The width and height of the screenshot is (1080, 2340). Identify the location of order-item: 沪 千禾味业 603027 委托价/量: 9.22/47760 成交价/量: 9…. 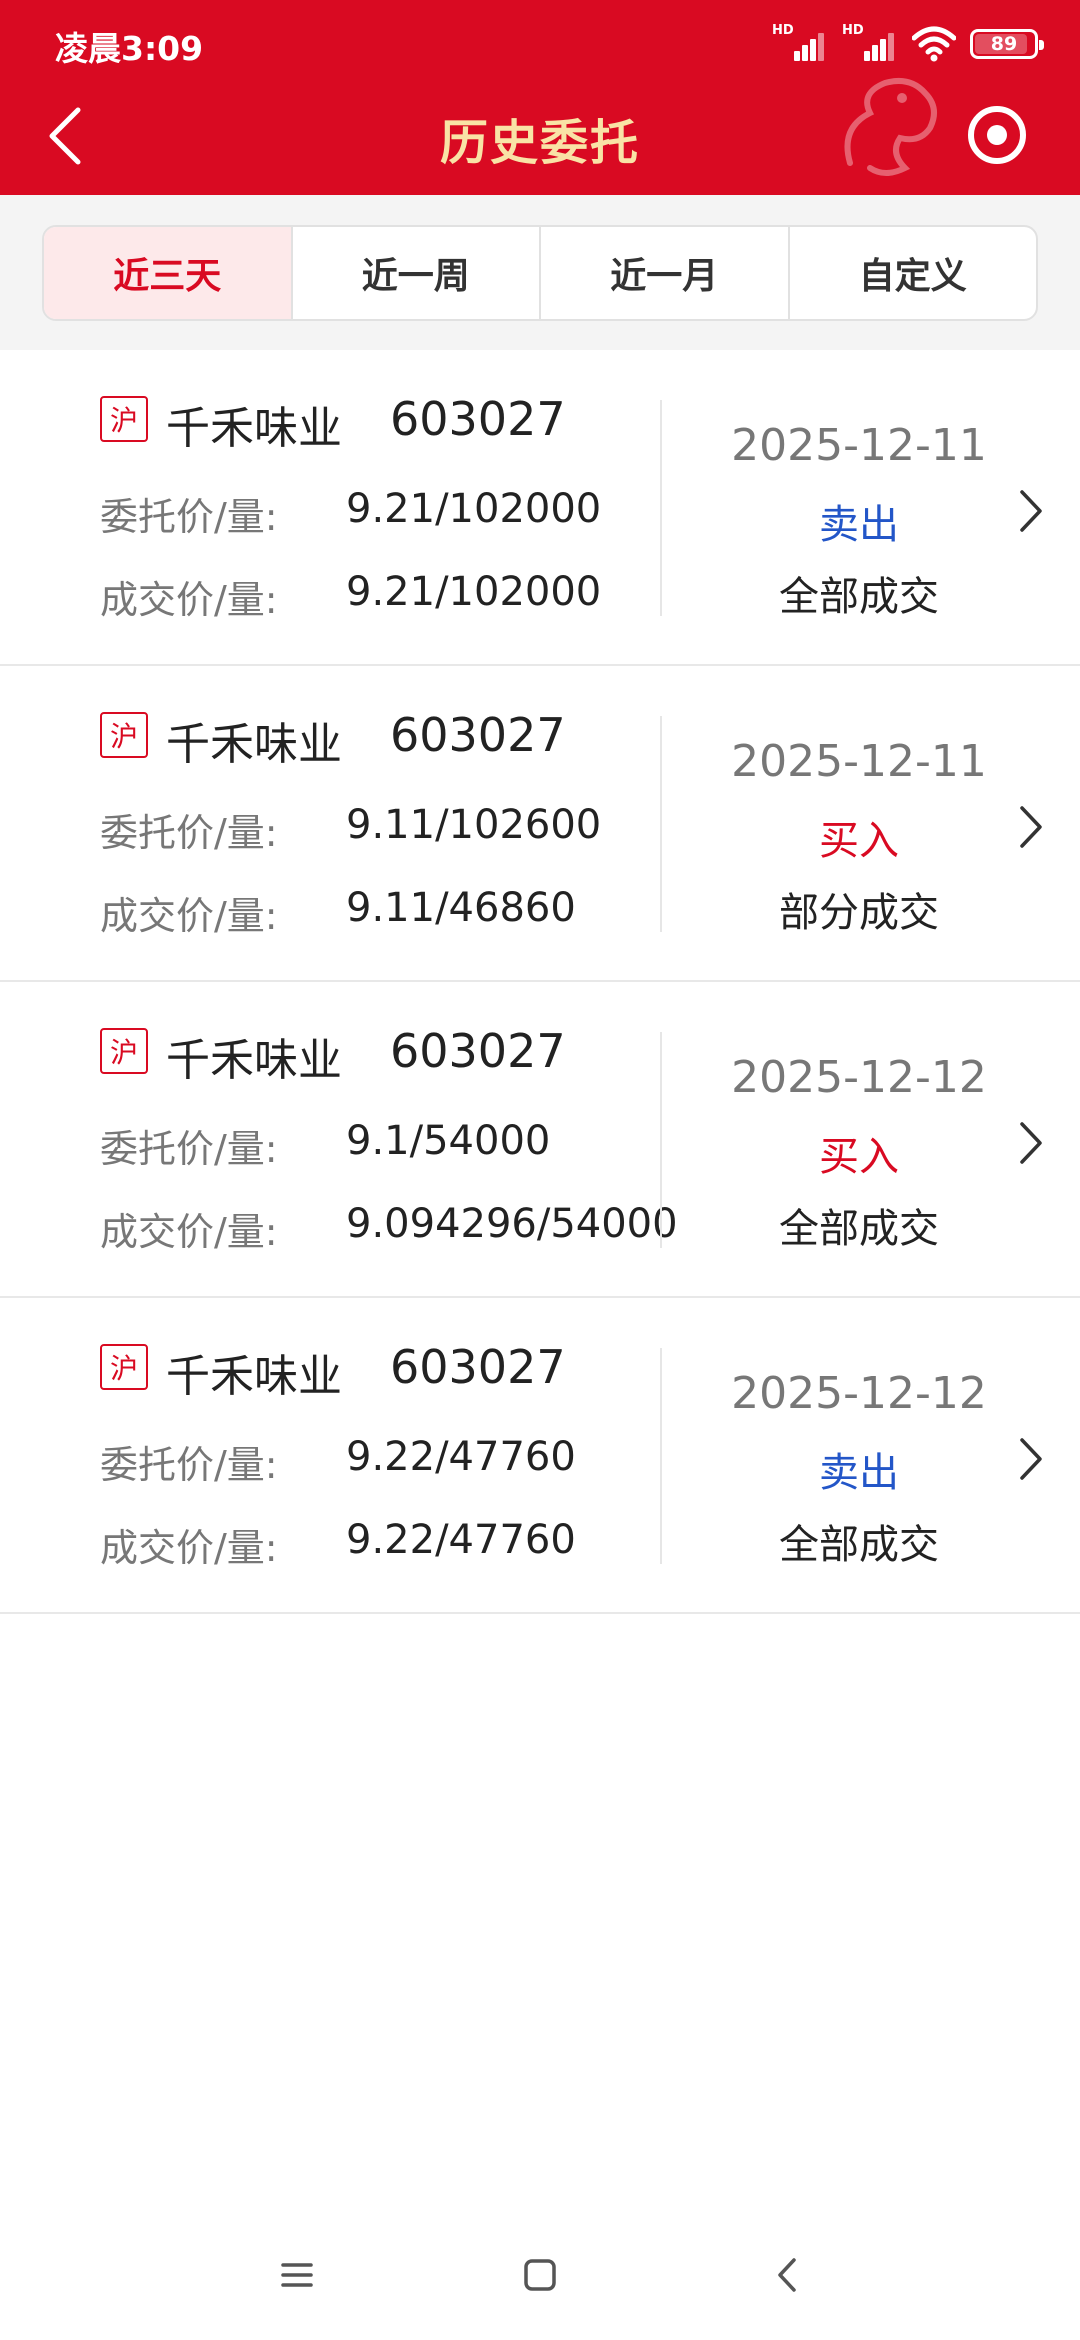
(540, 1456).